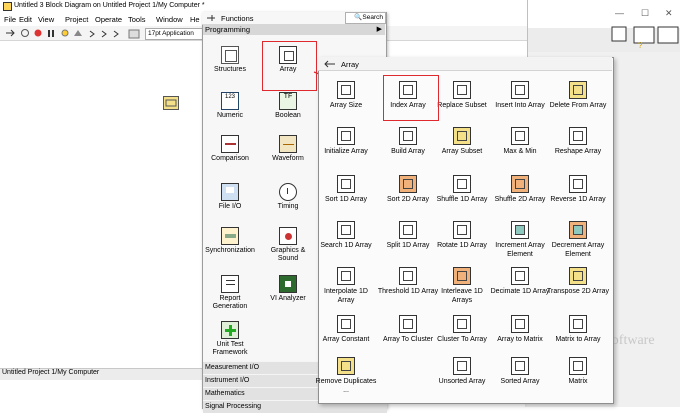 This screenshot has height=413, width=680. I want to click on search-button: 🔍Search, so click(365, 18).